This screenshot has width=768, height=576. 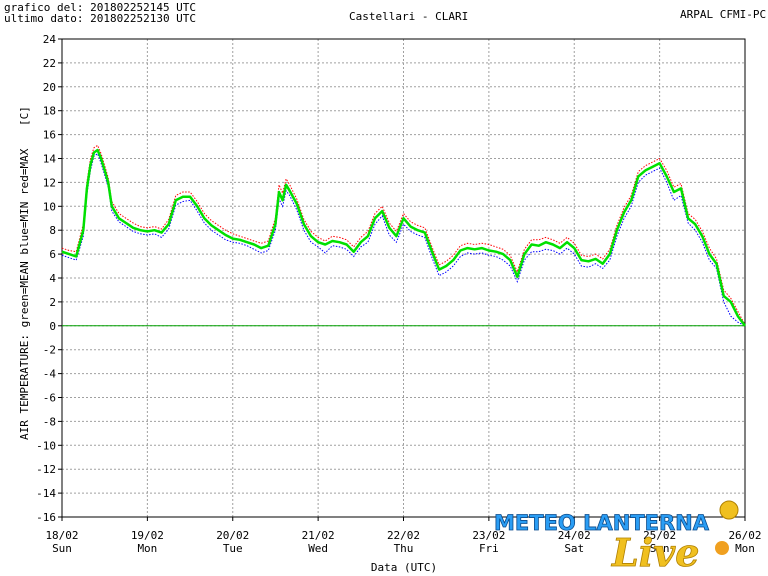 What do you see at coordinates (49, 135) in the screenshot?
I see `y-tick-label: 16` at bounding box center [49, 135].